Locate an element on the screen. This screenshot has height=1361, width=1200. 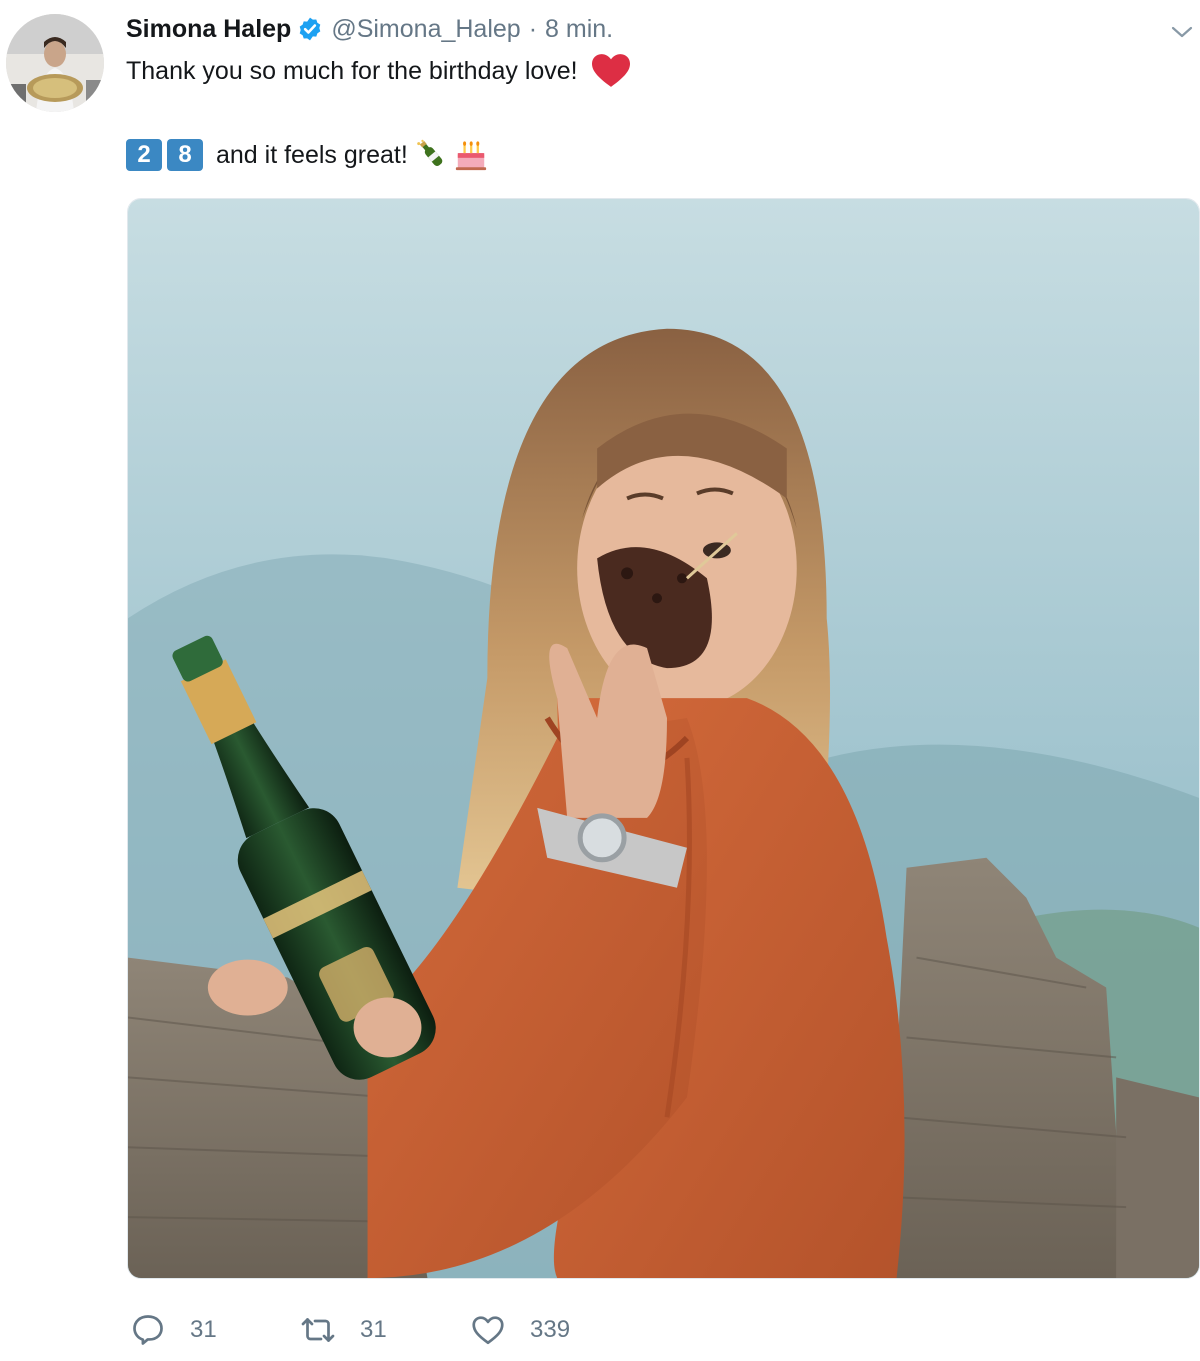
like-count: 339 is located at coordinates (550, 1329).